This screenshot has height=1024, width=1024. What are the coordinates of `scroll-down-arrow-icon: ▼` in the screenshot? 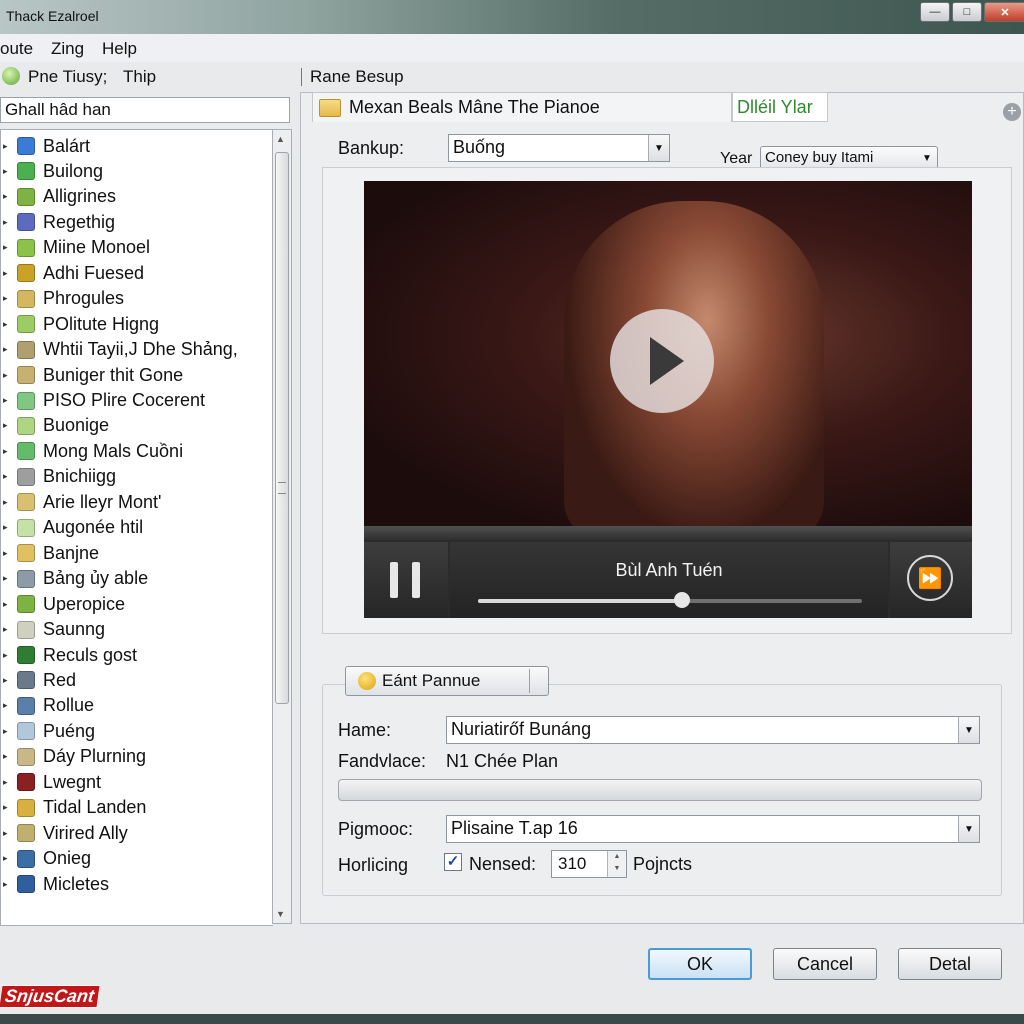 It's located at (280, 914).